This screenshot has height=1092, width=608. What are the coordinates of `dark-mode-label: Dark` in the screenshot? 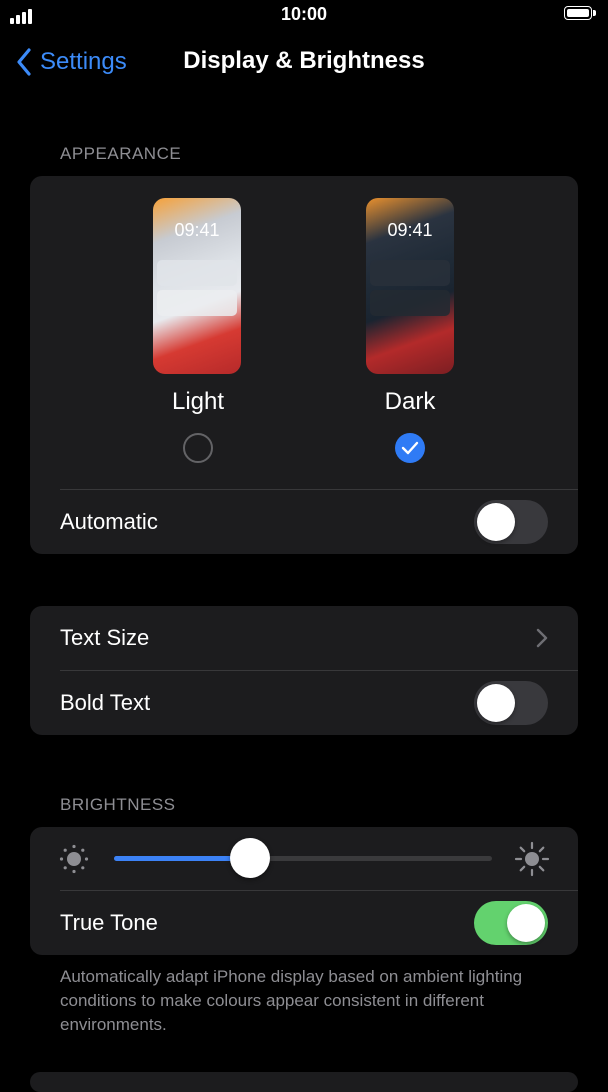 It's located at (410, 401).